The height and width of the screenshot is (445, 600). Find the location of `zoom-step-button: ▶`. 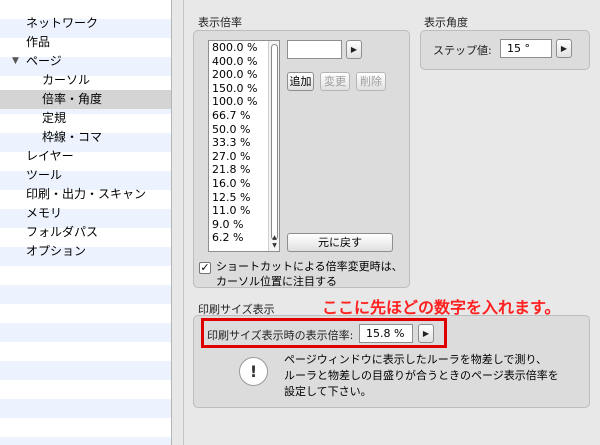

zoom-step-button: ▶ is located at coordinates (354, 49).